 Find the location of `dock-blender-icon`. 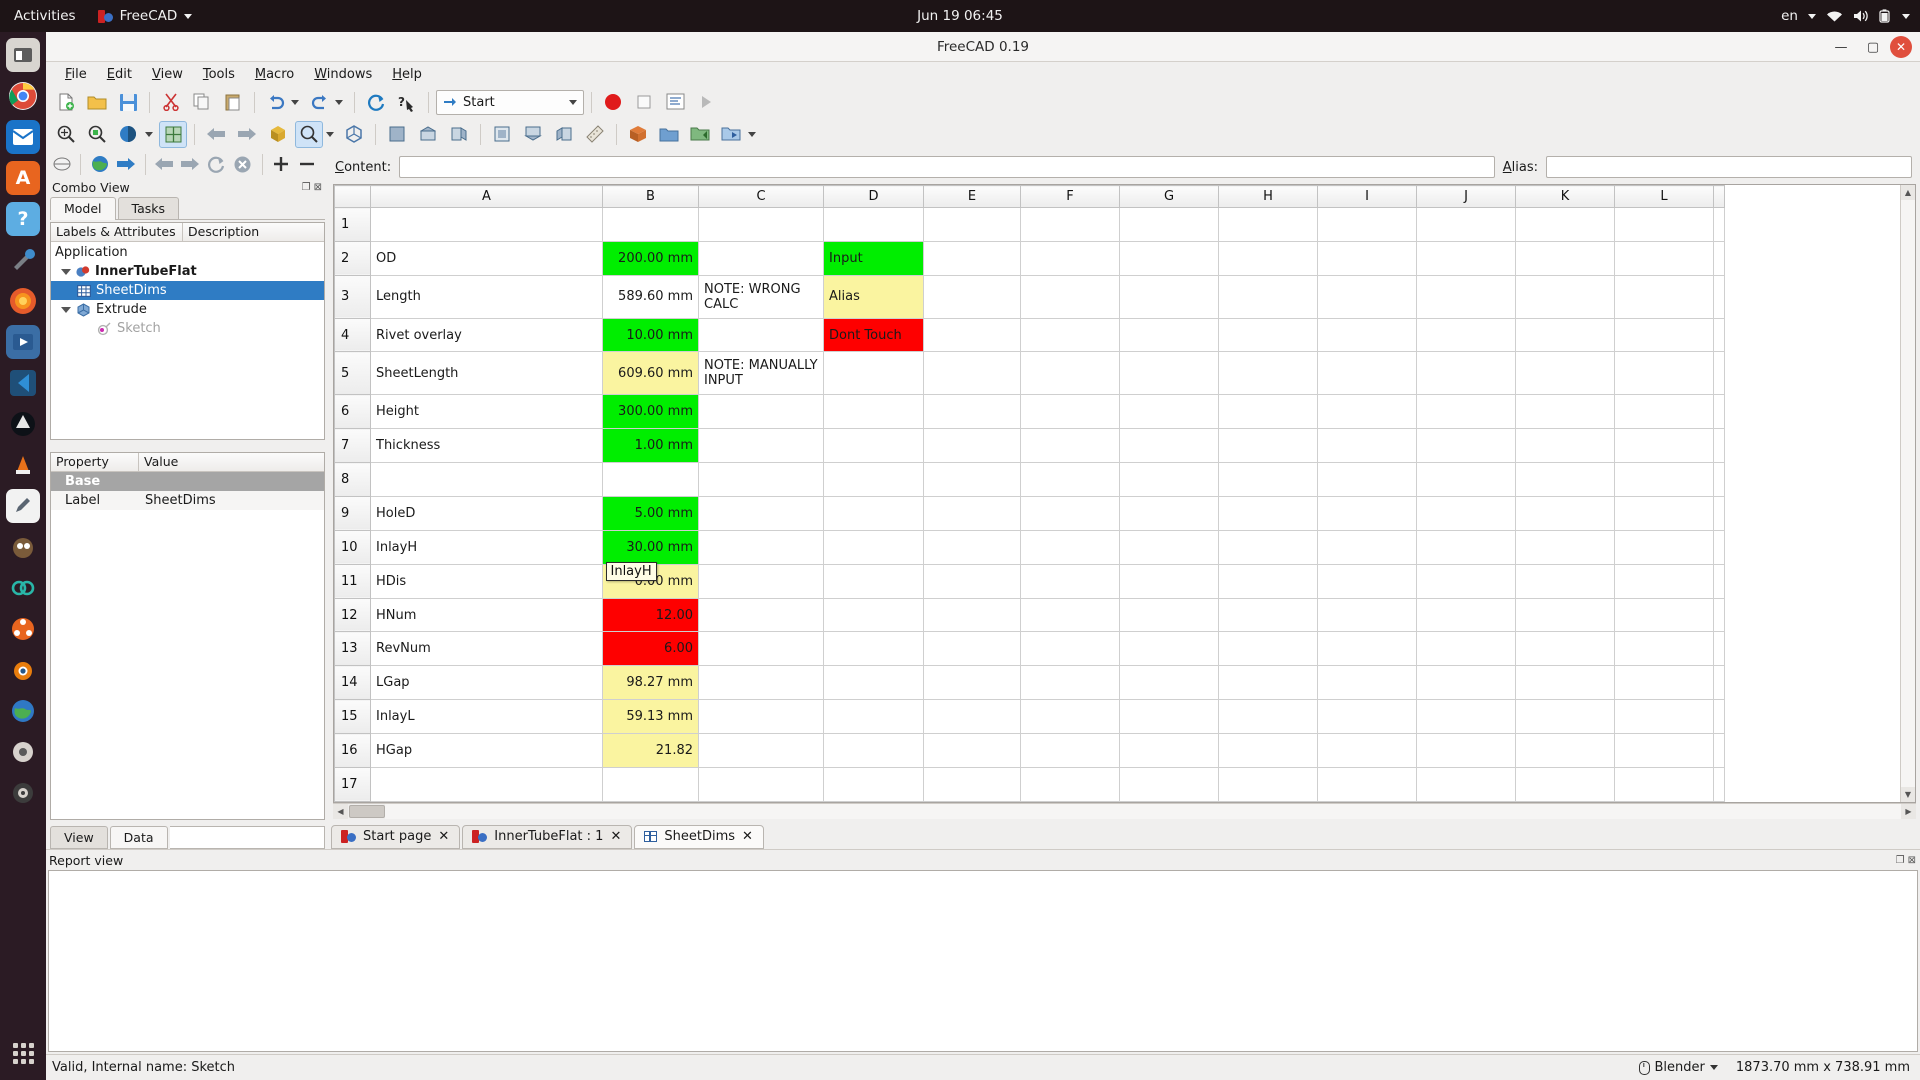

dock-blender-icon is located at coordinates (23, 670).